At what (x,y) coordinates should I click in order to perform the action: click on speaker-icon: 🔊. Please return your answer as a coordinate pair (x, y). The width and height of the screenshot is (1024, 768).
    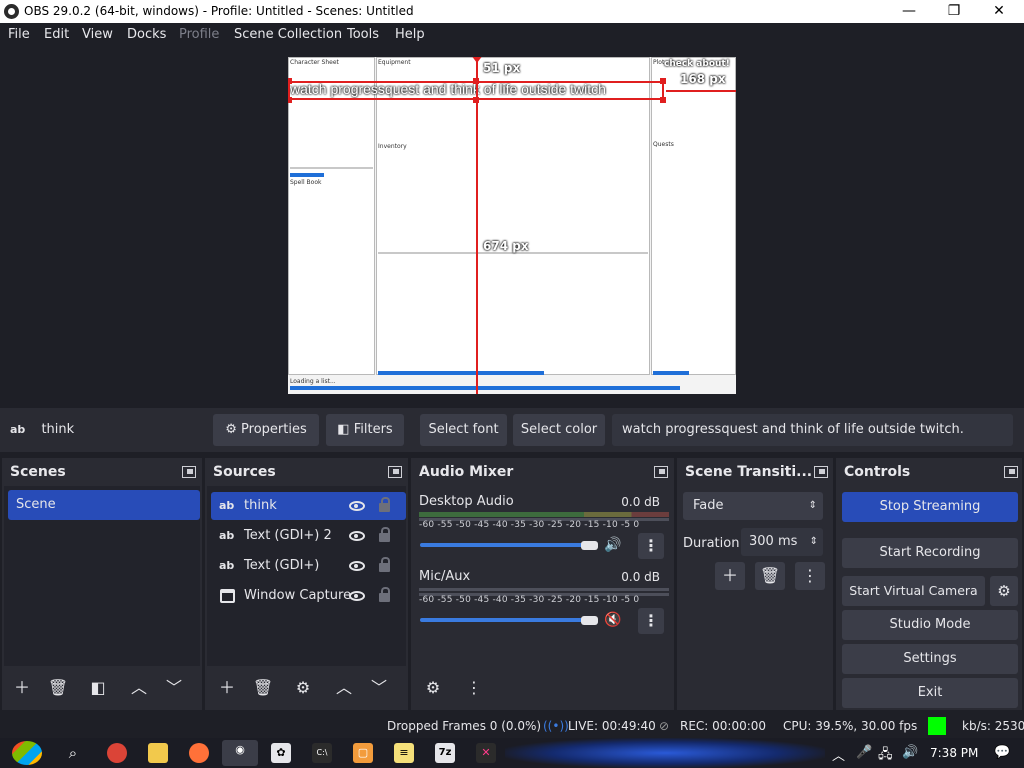
    Looking at the image, I should click on (612, 545).